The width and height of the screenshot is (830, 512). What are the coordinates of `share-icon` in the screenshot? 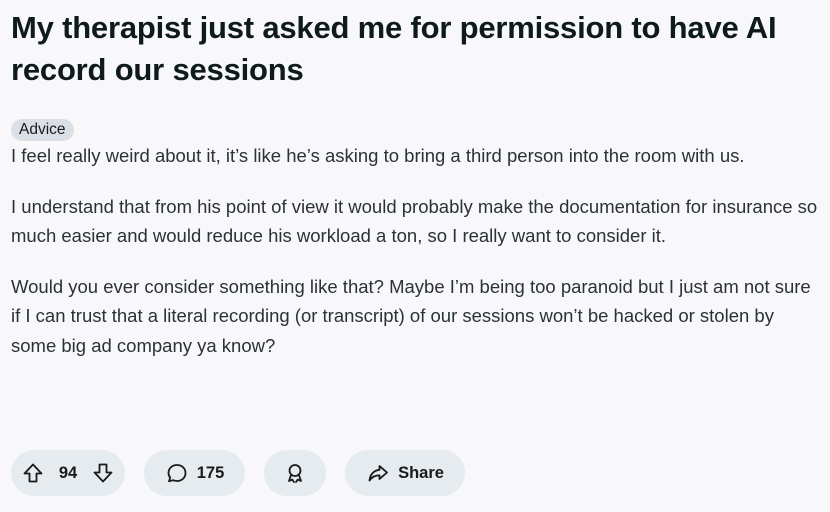 It's located at (378, 473).